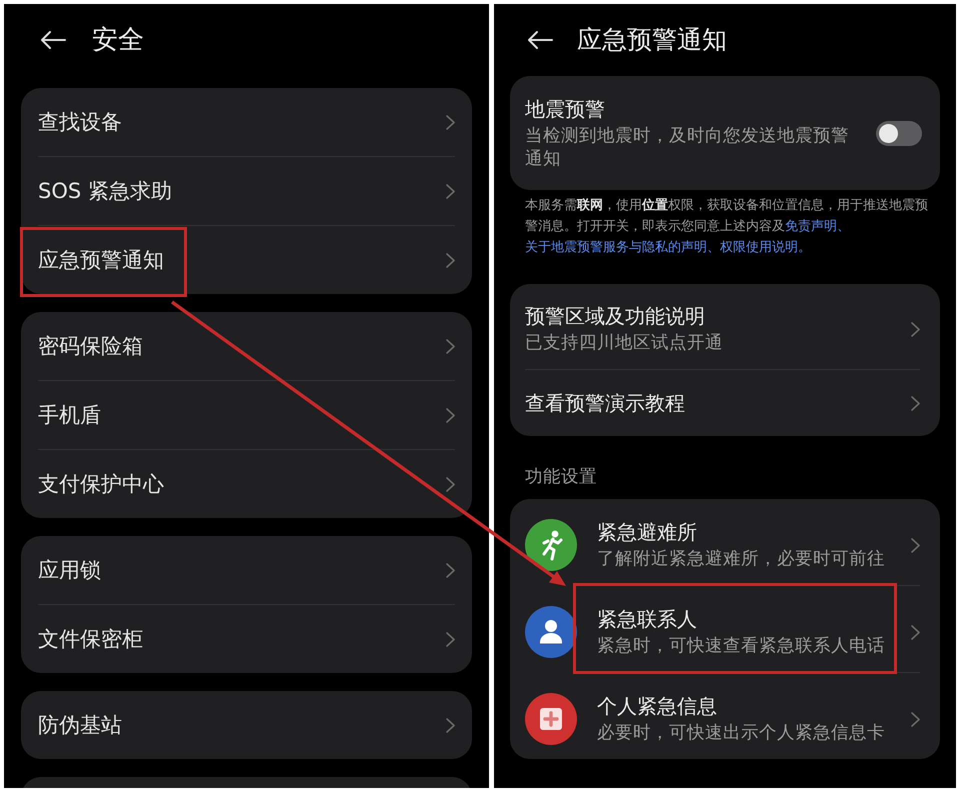 This screenshot has width=960, height=792. What do you see at coordinates (725, 542) in the screenshot?
I see `list-item: 紧急避难所 了解附近紧急避难所，必要时可前往` at bounding box center [725, 542].